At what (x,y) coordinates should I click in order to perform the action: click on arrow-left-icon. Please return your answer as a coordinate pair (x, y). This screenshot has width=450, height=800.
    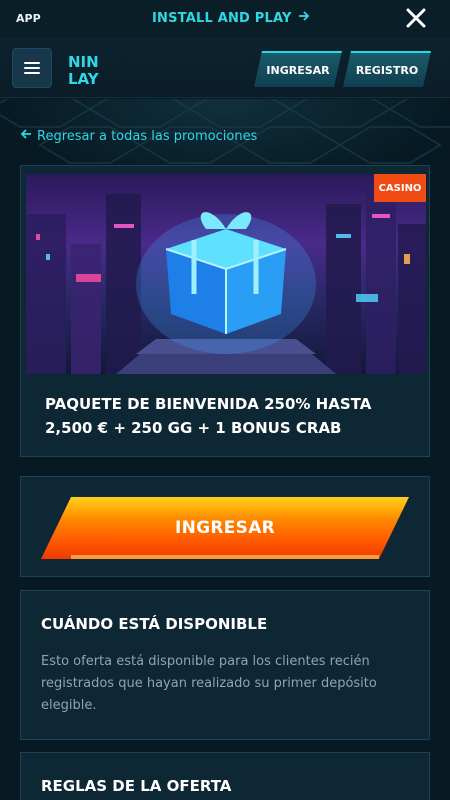
    Looking at the image, I should click on (26, 136).